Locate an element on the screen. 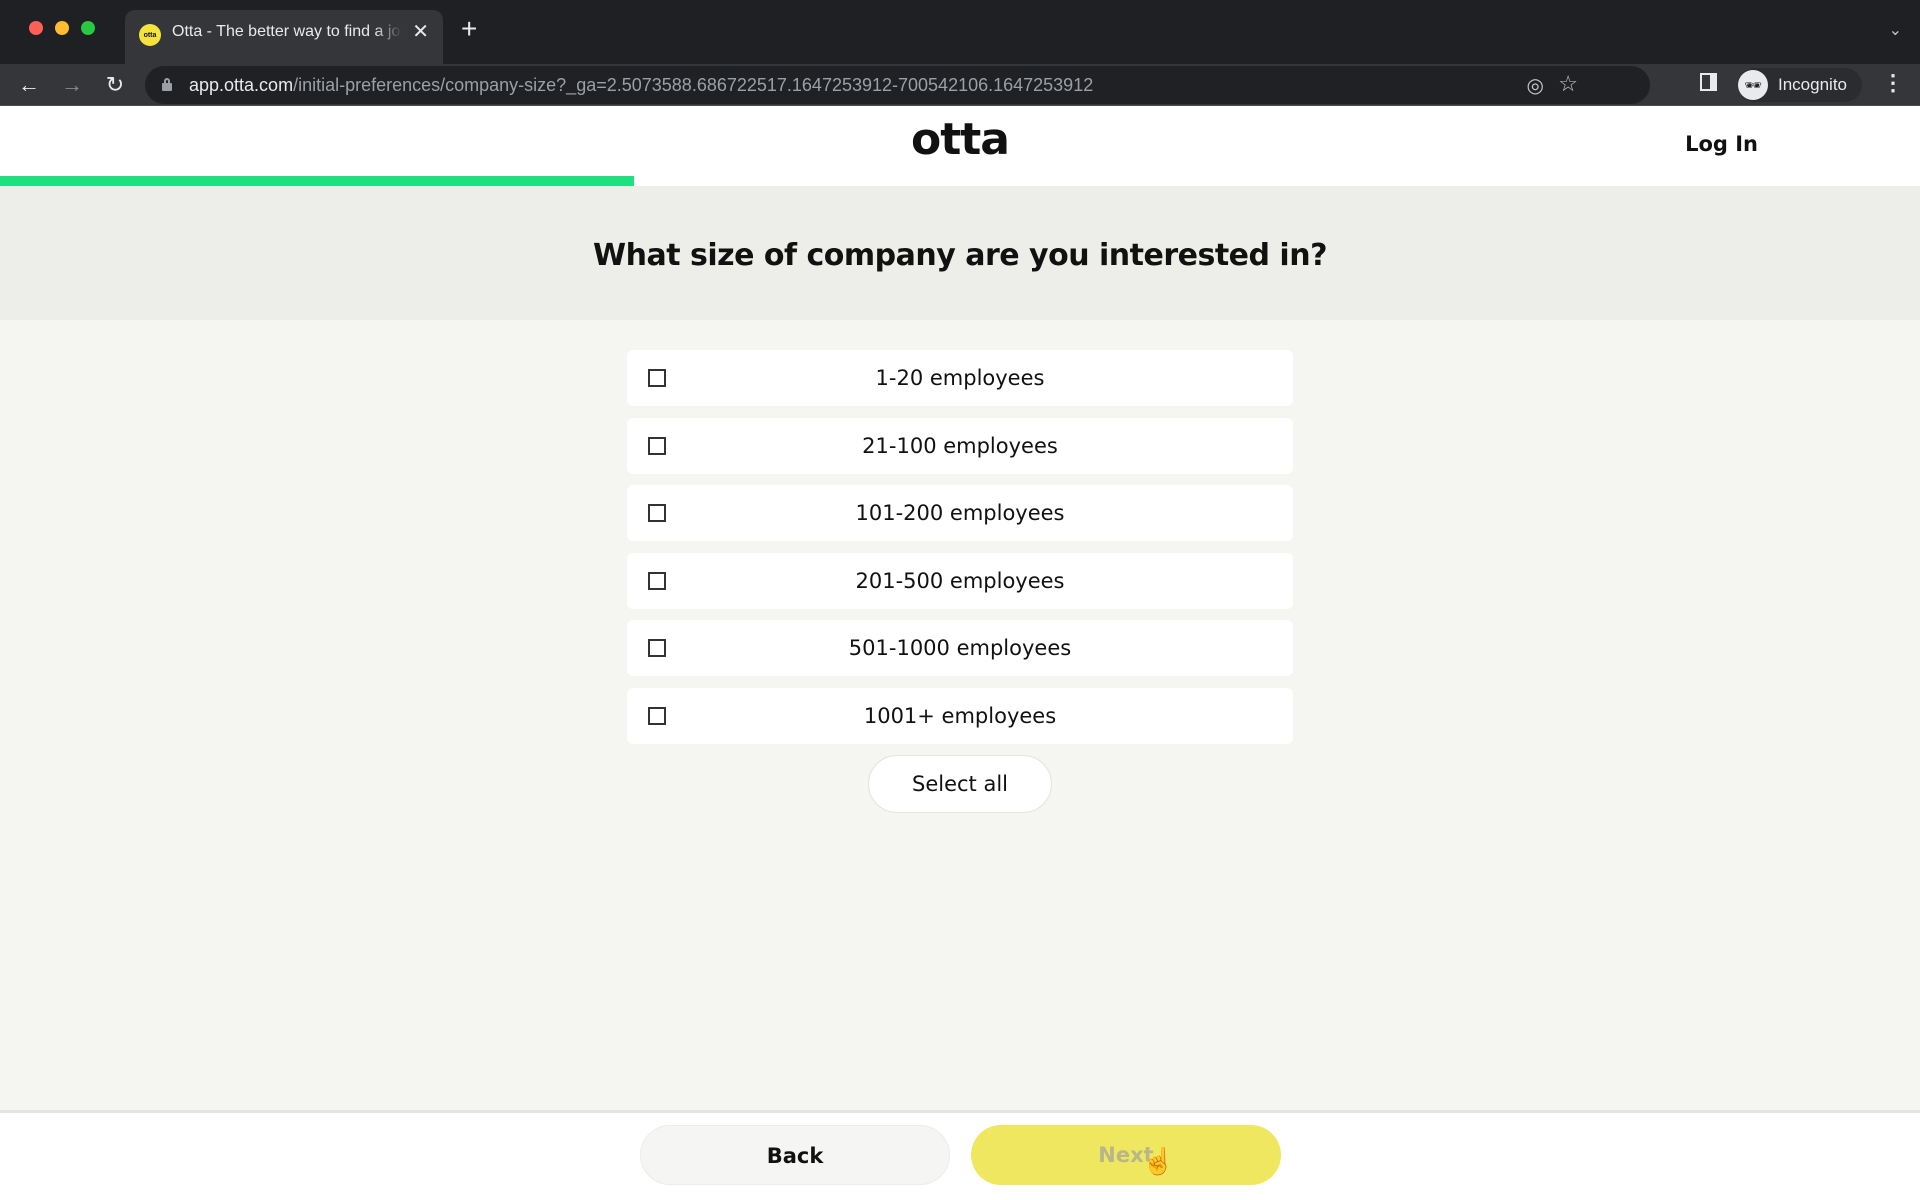 The width and height of the screenshot is (1920, 1200). option-1-20: 1-20 employees is located at coordinates (960, 378).